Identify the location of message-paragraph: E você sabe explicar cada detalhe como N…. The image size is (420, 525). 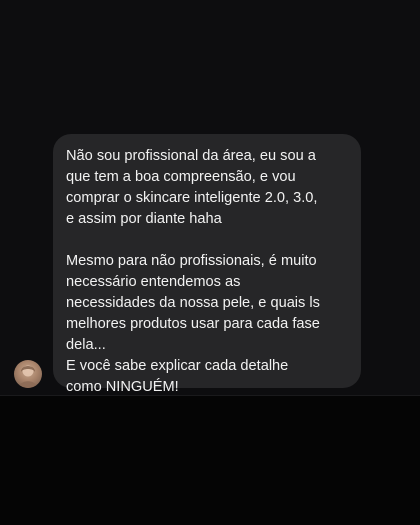
(177, 376).